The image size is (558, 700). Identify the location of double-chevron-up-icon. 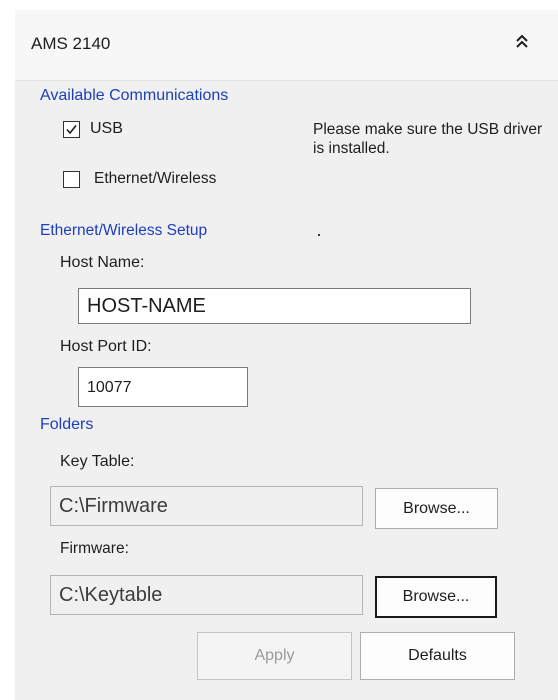
(522, 42).